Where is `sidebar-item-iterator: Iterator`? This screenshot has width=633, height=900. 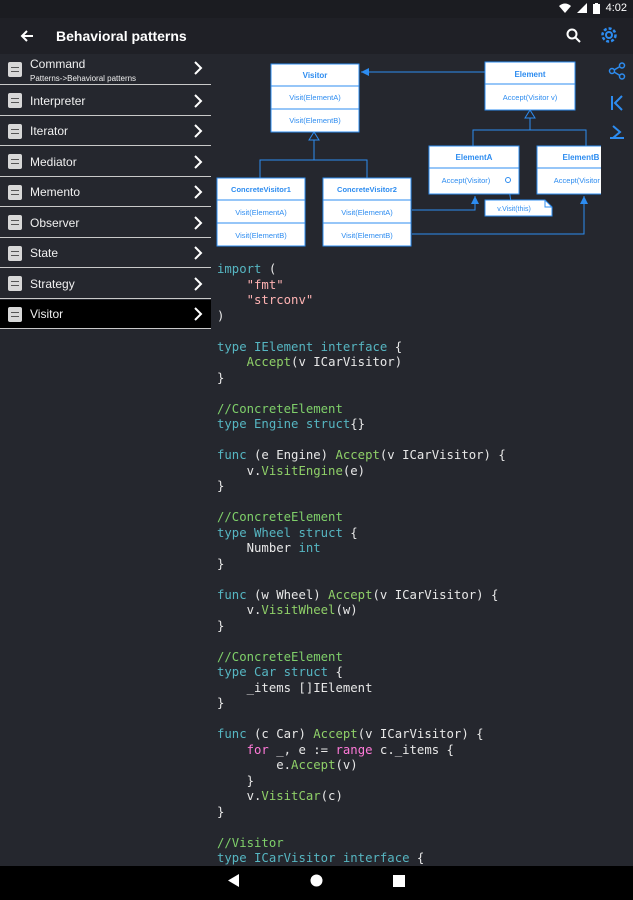 sidebar-item-iterator: Iterator is located at coordinates (105, 131).